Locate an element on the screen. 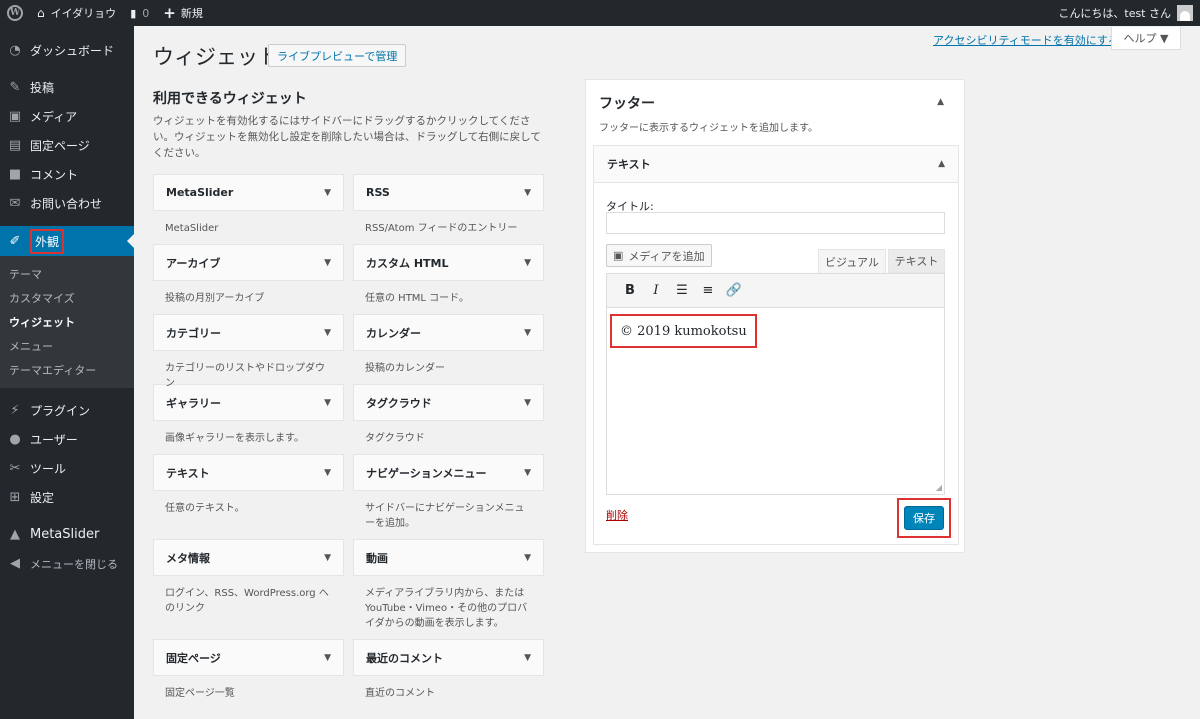 This screenshot has width=1200, height=719. widget-text: テキスト ▼ 任意のテキスト。 is located at coordinates (248, 496).